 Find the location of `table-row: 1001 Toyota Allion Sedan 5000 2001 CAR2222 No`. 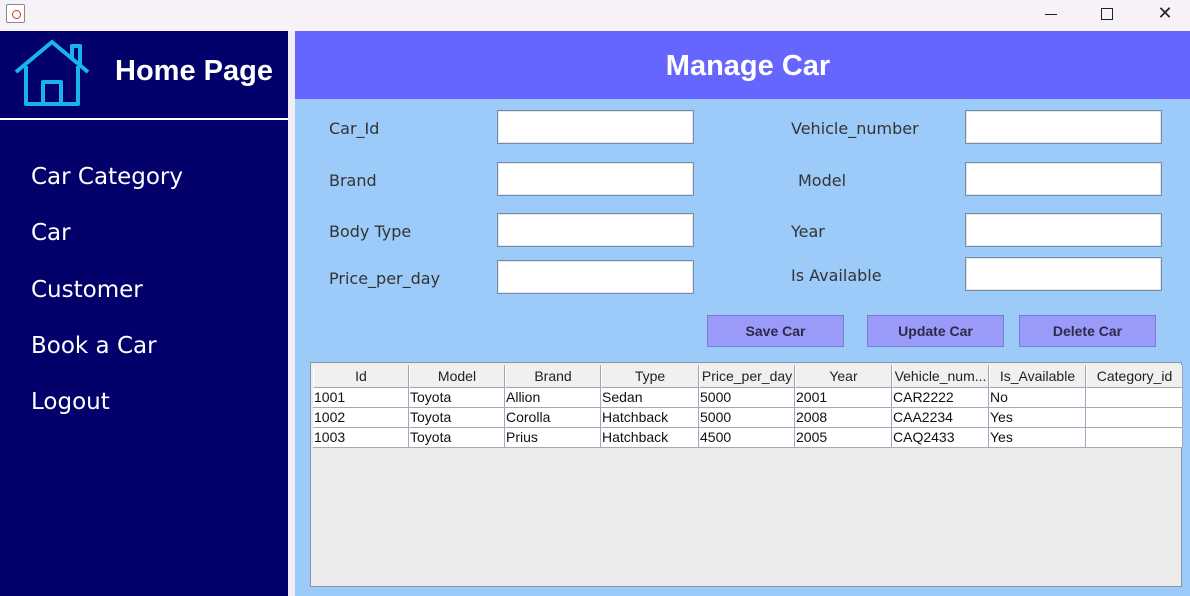

table-row: 1001 Toyota Allion Sedan 5000 2001 CAR2222 No is located at coordinates (748, 398).